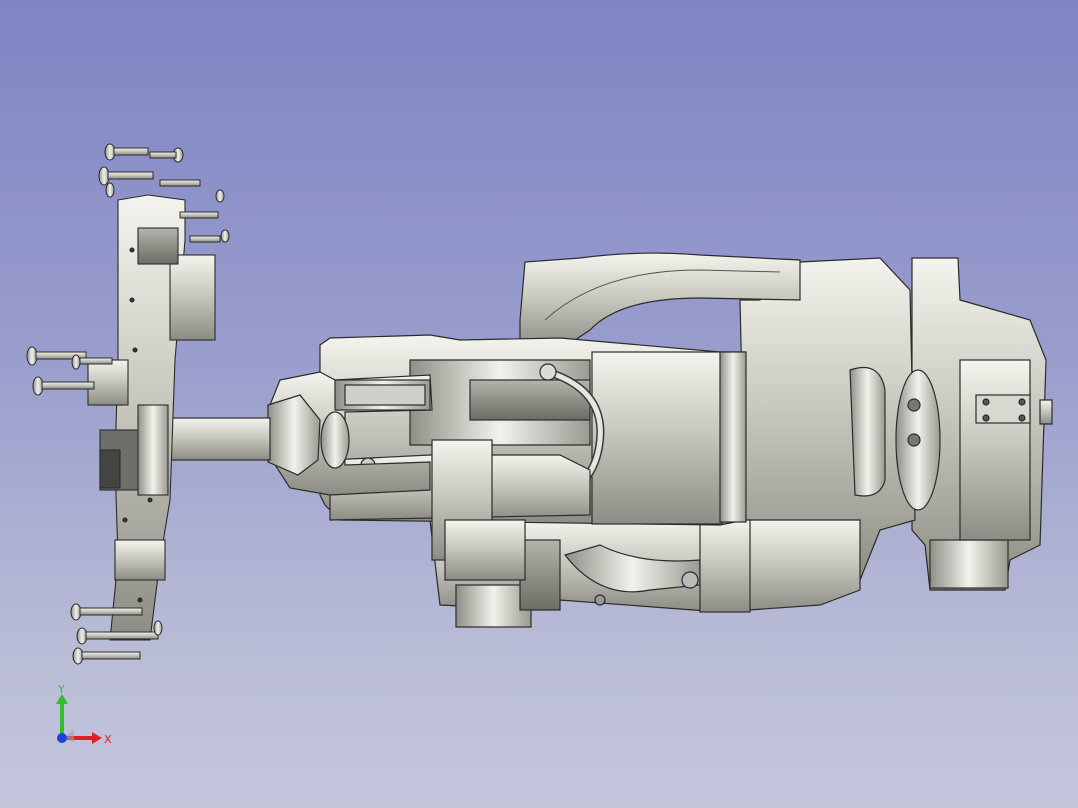 The height and width of the screenshot is (808, 1078). Describe the element at coordinates (65, 736) in the screenshot. I see `z-axis-dot` at that location.